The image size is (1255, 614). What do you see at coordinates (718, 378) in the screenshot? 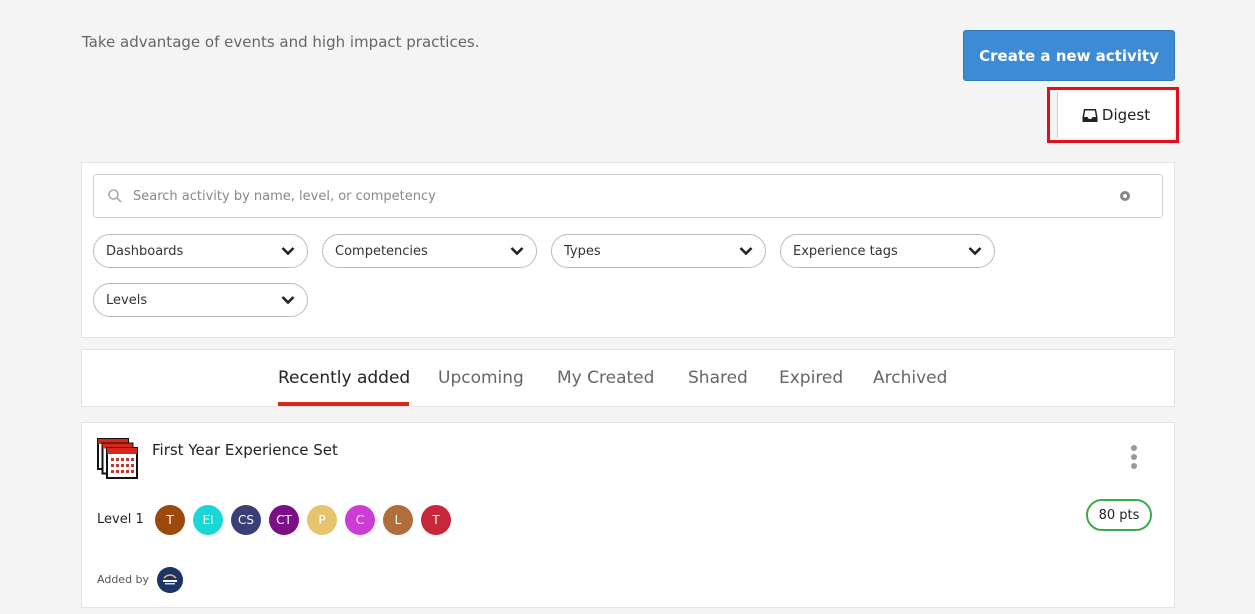
I see `tab-shared: Shared` at bounding box center [718, 378].